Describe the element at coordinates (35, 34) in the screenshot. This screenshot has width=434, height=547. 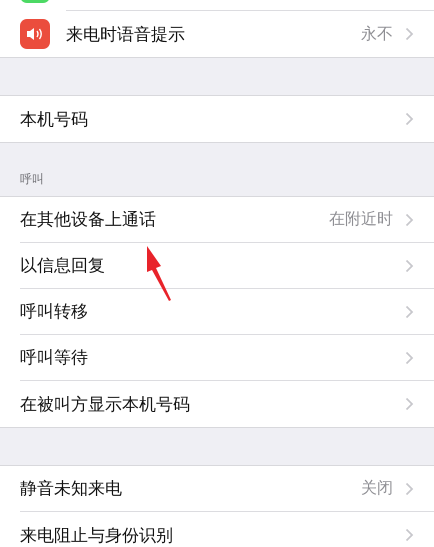
I see `speaker-icon` at that location.